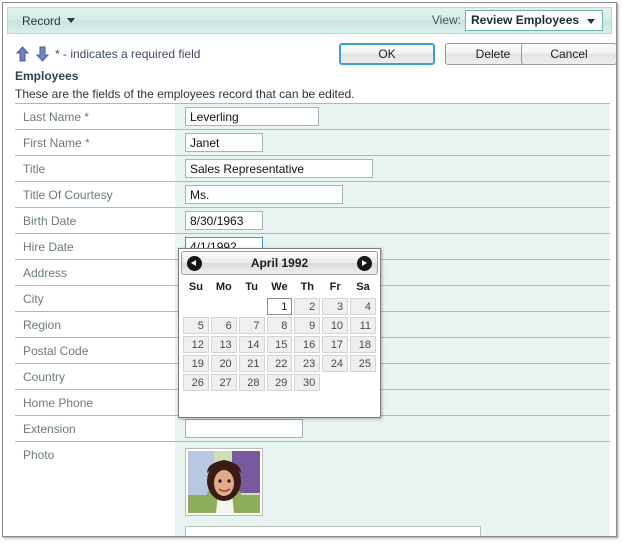  I want to click on calendar-day-cell: 7, so click(251, 325).